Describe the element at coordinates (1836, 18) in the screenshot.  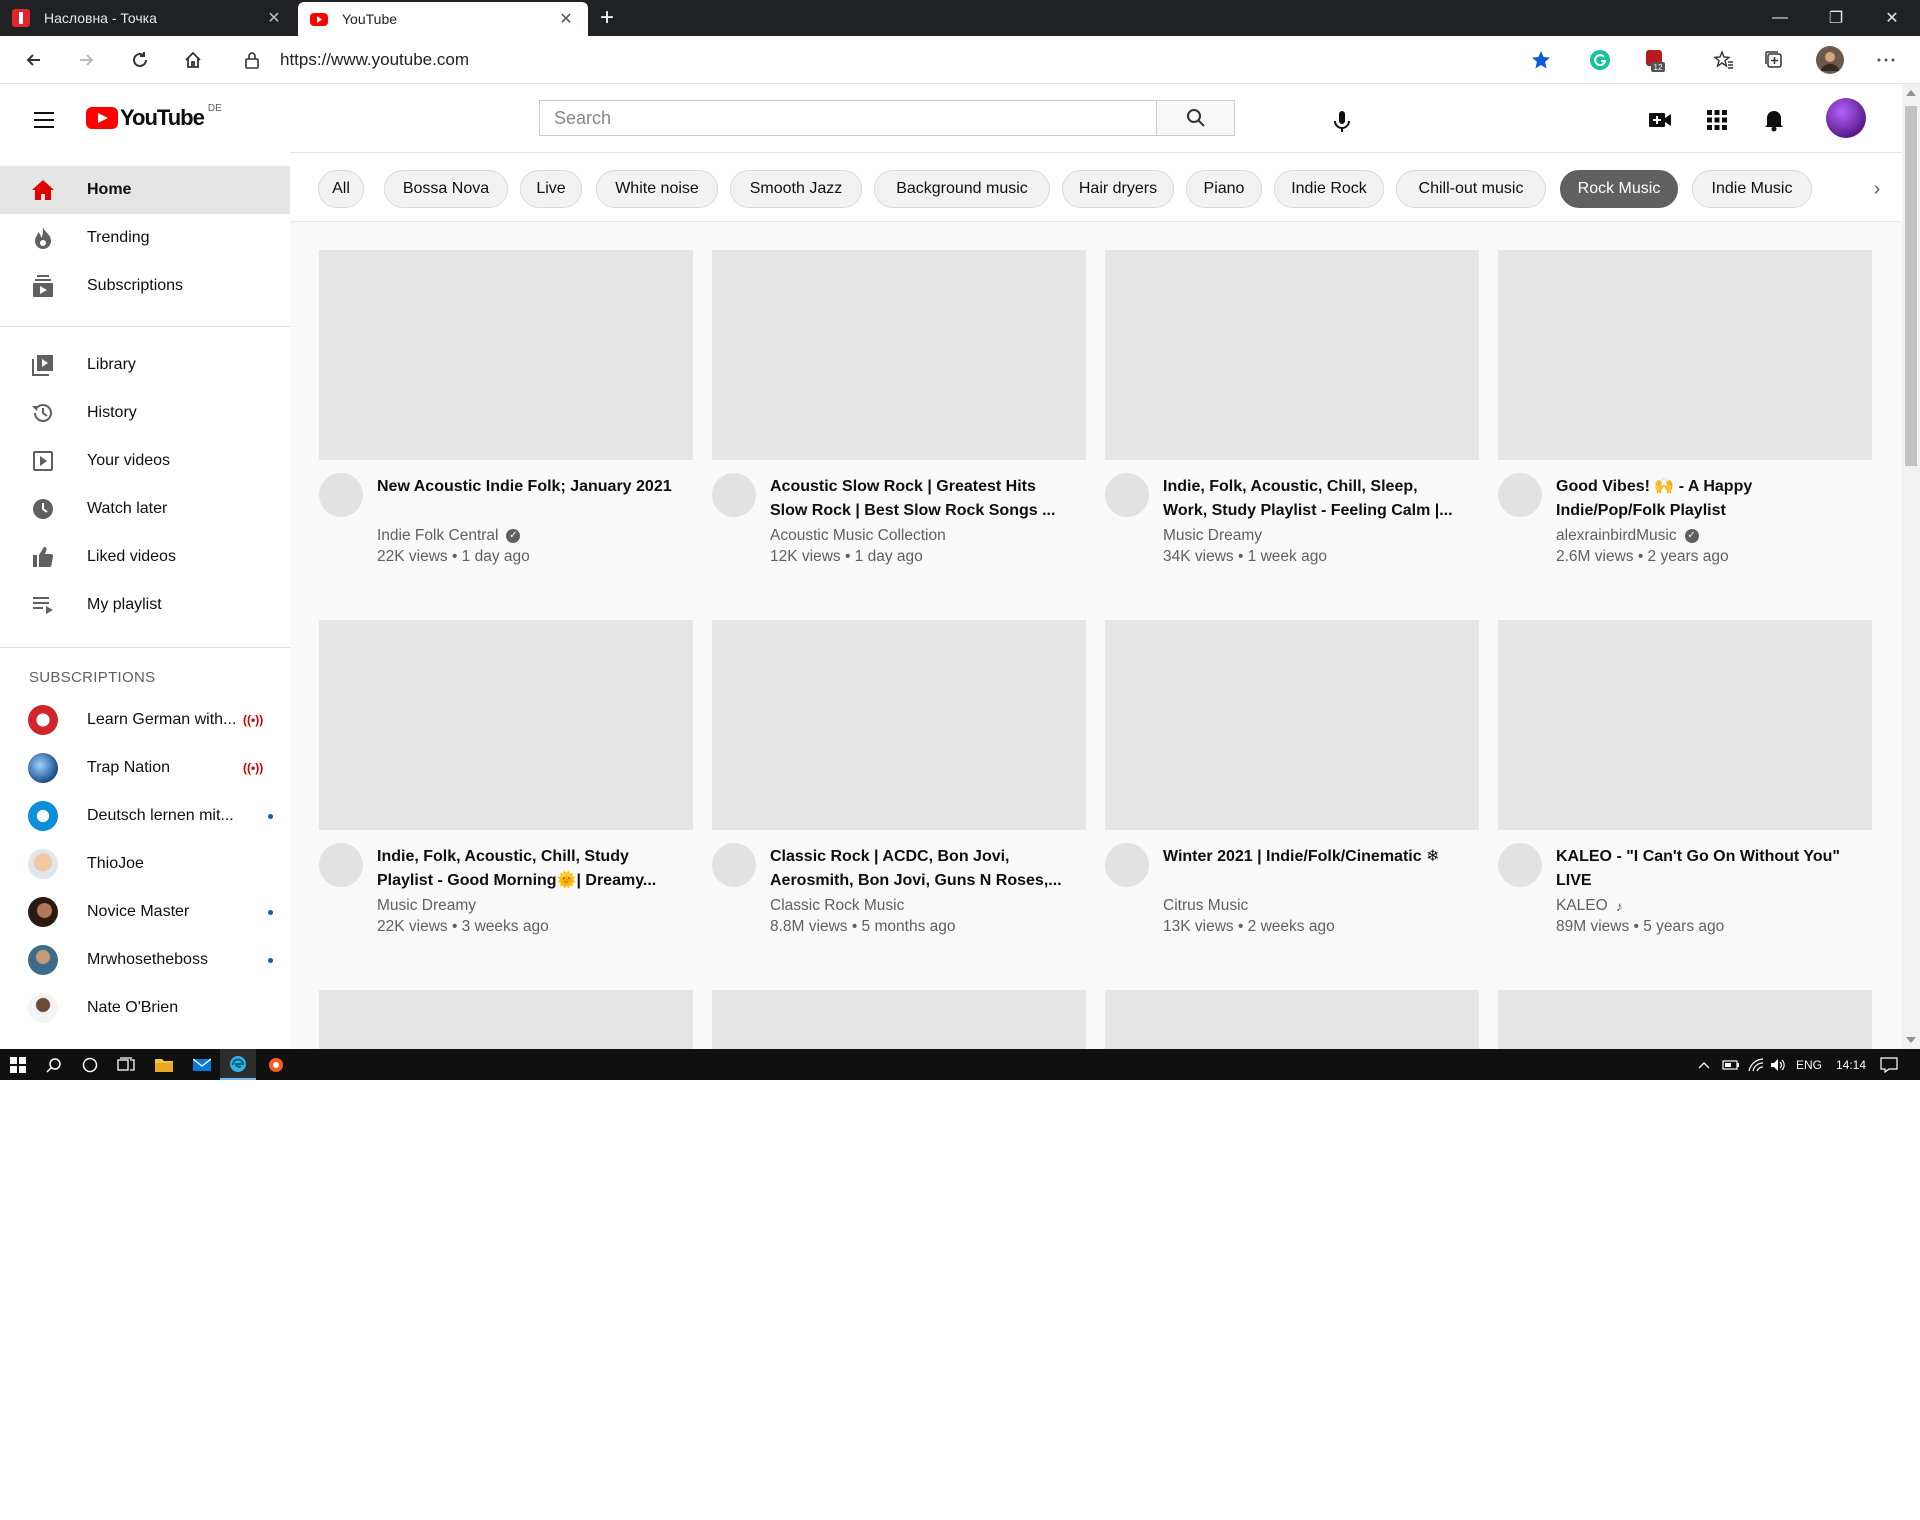
I see `restore-window-icon: ❐` at that location.